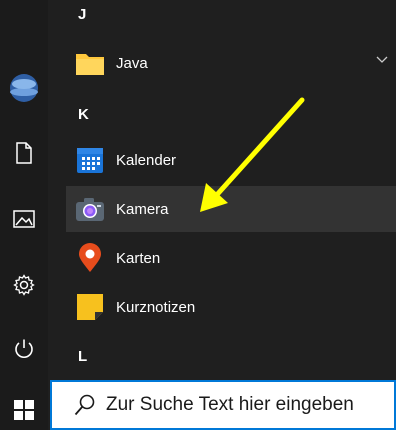  Describe the element at coordinates (142, 209) in the screenshot. I see `app-label-kamera: Kamera` at that location.